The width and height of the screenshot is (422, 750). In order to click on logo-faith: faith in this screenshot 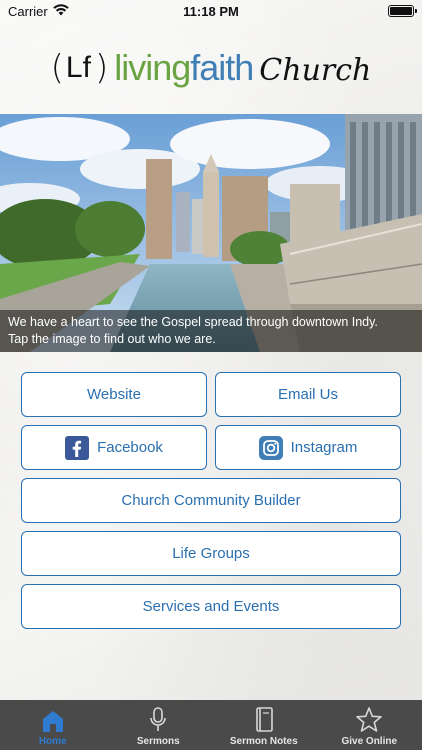, I will do `click(222, 67)`.